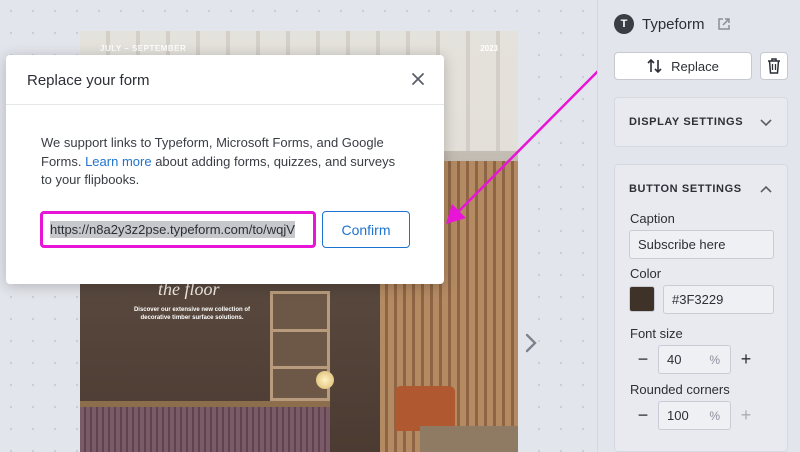  What do you see at coordinates (694, 359) in the screenshot?
I see `font-size-input: 40 %` at bounding box center [694, 359].